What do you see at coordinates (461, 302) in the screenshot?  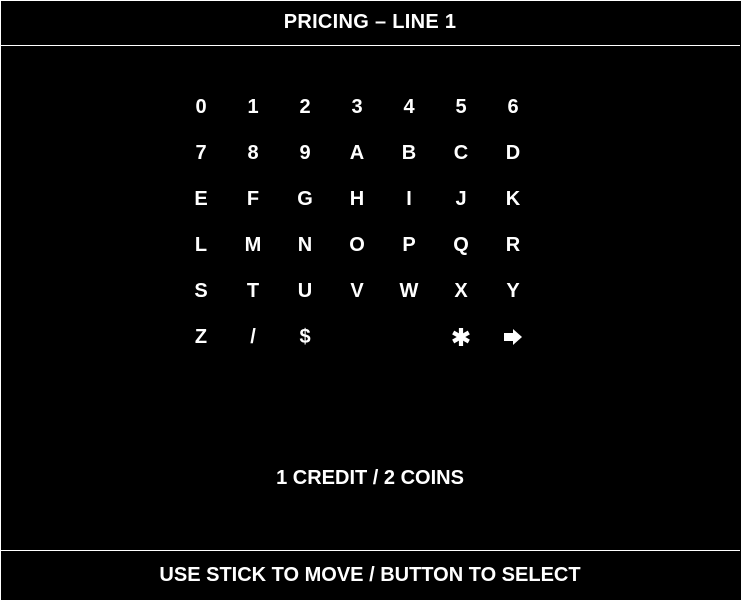 I see `char-key: X` at bounding box center [461, 302].